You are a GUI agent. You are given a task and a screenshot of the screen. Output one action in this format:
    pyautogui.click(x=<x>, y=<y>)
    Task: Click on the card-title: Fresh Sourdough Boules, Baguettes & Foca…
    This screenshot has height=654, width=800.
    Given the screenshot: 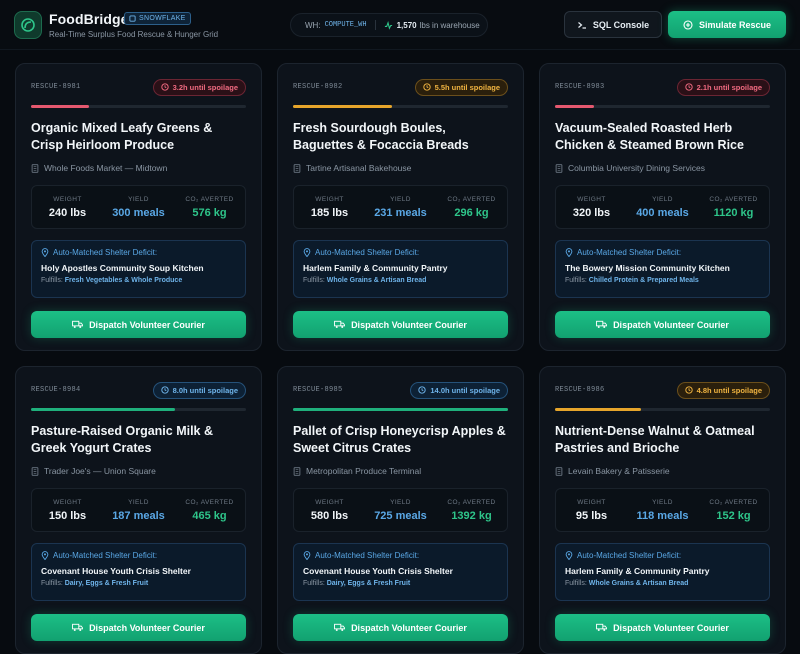 What is the action you would take?
    pyautogui.click(x=381, y=136)
    